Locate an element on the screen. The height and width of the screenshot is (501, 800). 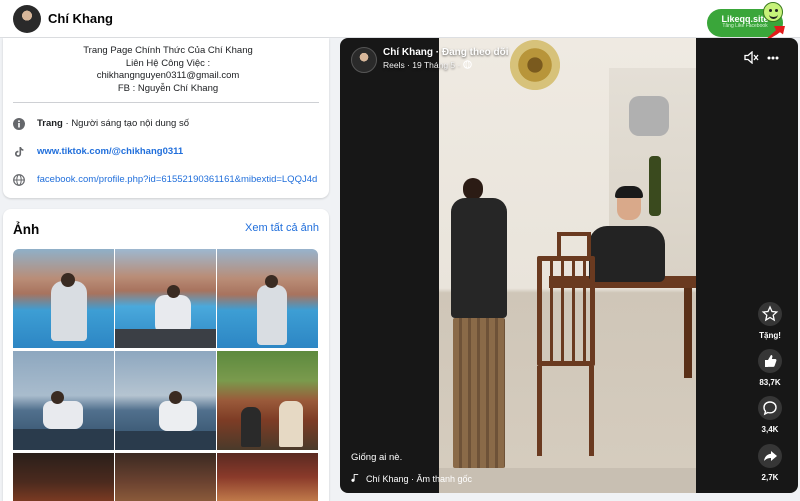
divider is located at coordinates (166, 102).